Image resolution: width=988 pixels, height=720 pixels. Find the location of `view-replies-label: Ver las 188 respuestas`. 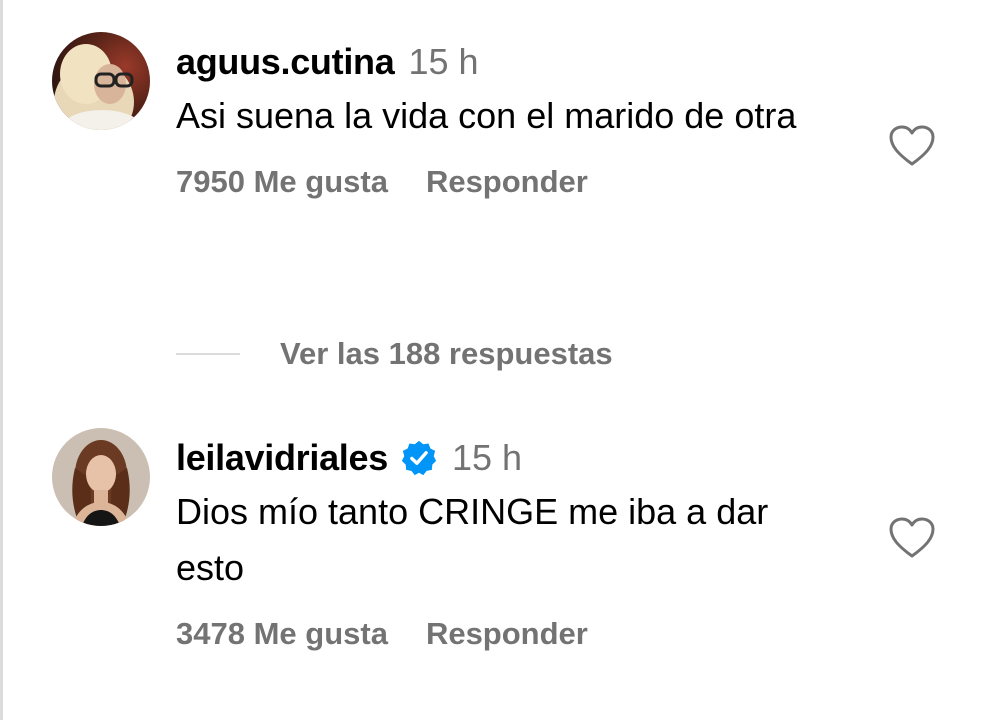

view-replies-label: Ver las 188 respuestas is located at coordinates (446, 354).